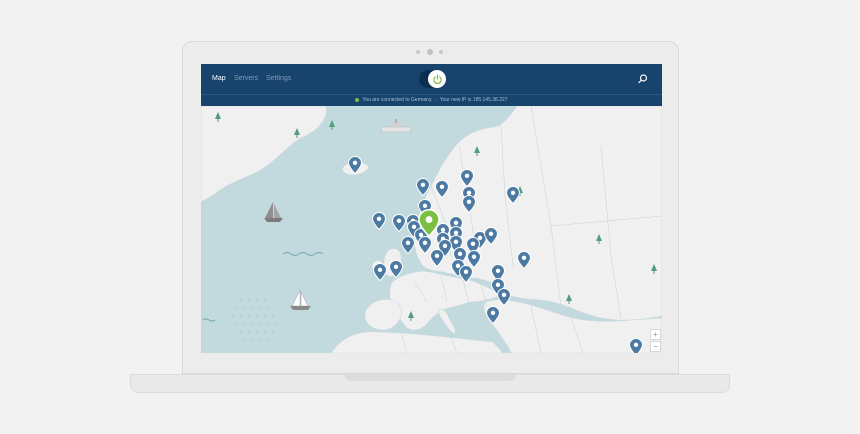  What do you see at coordinates (246, 78) in the screenshot?
I see `tab-servers: Servers` at bounding box center [246, 78].